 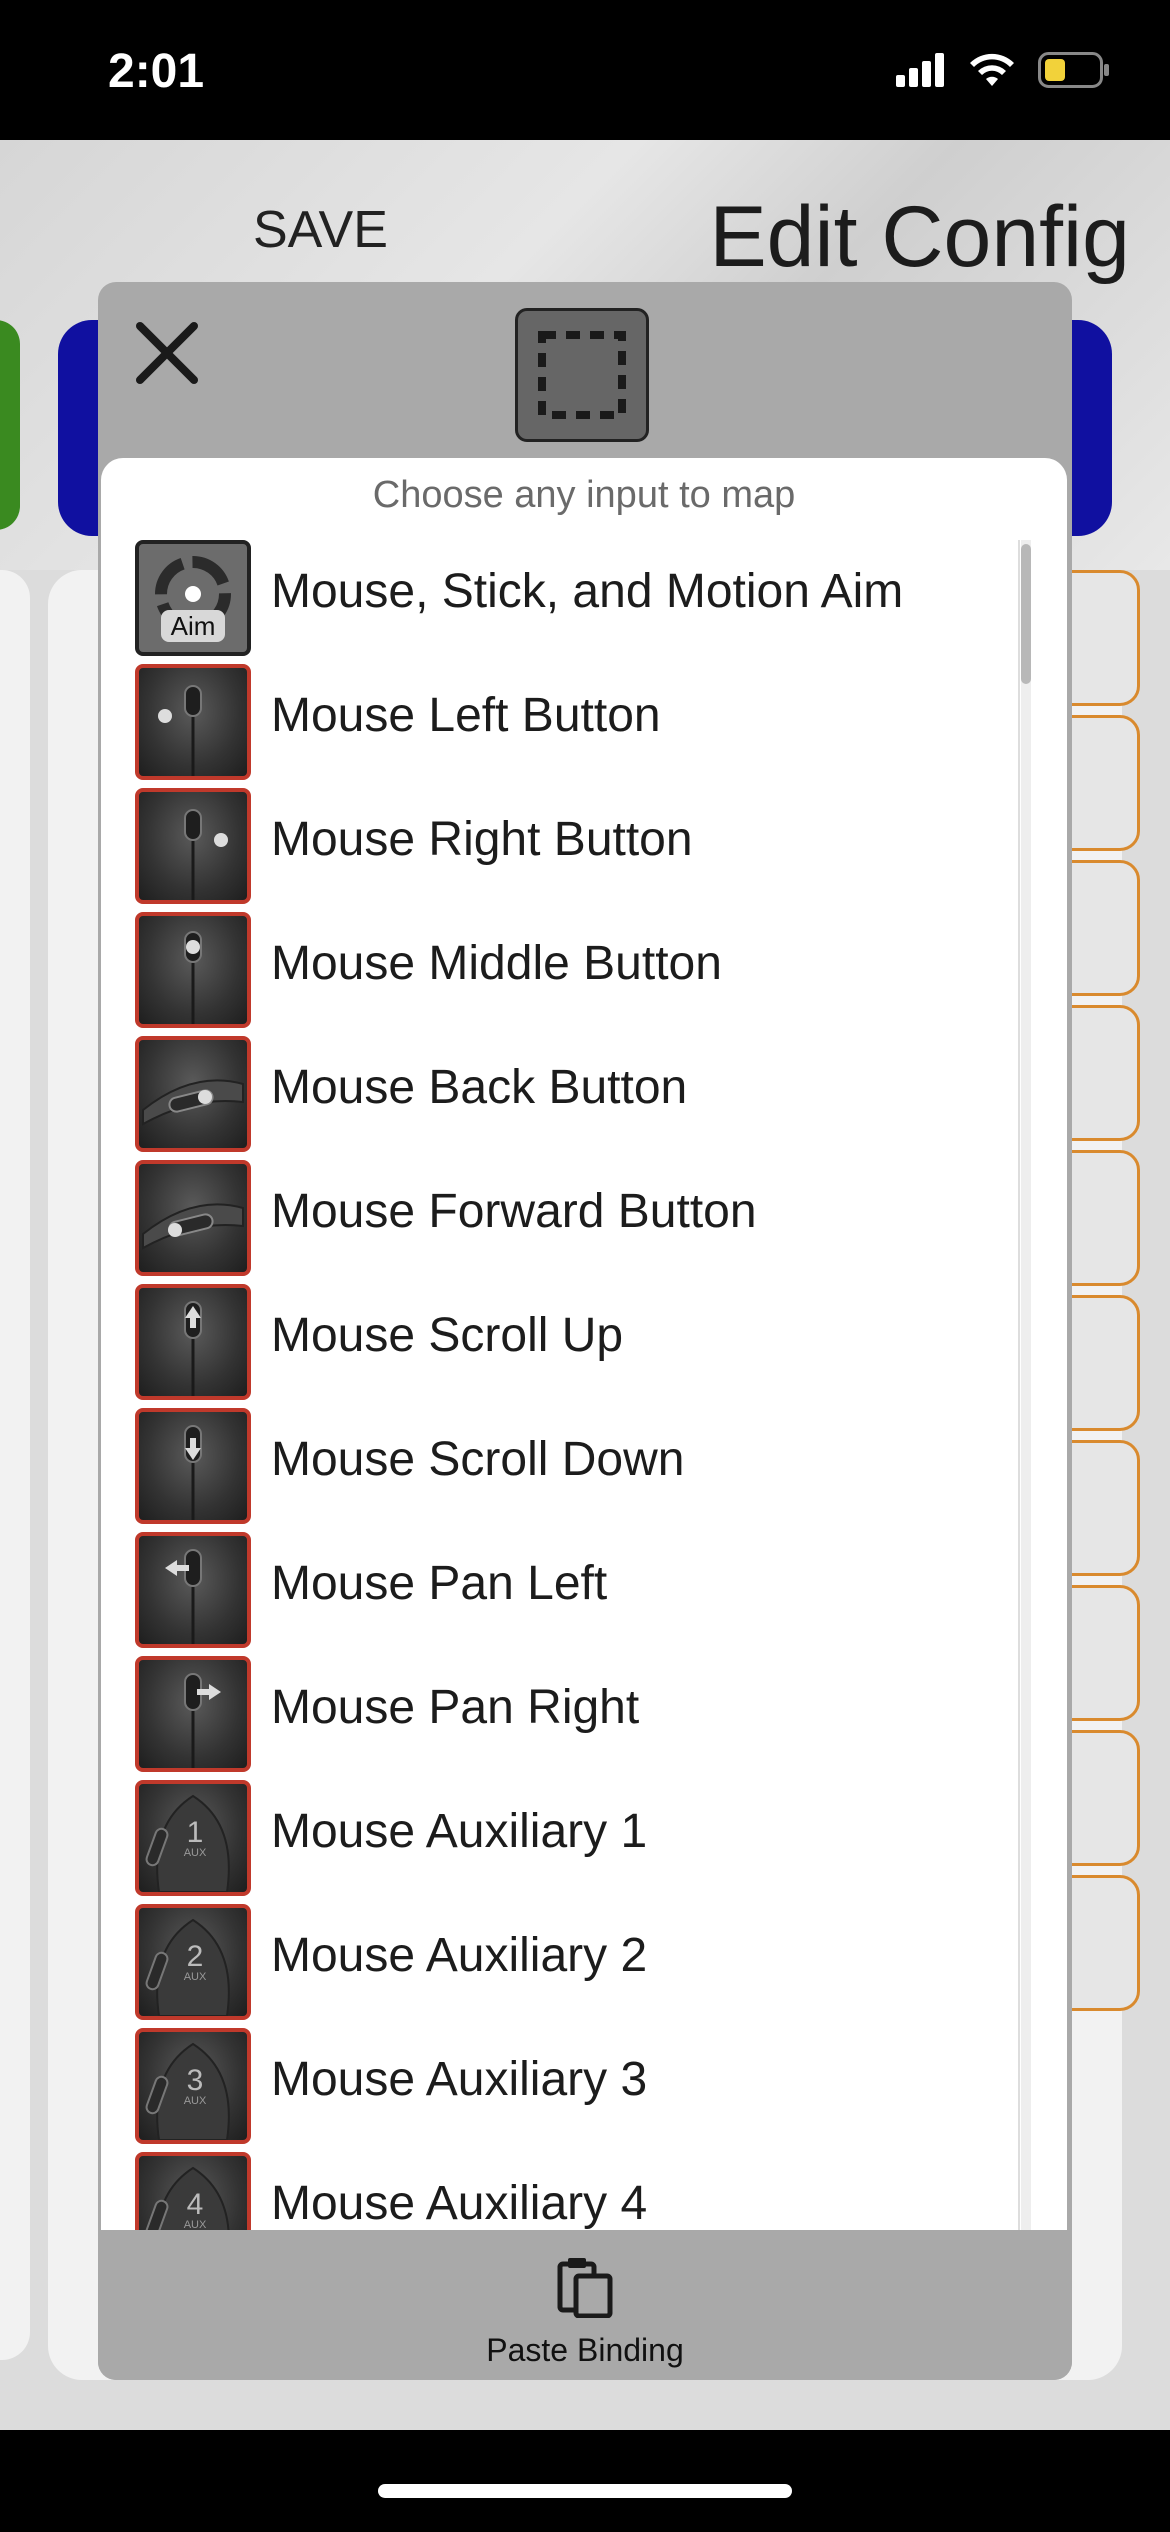 I want to click on list-item: Mouse Right Button, so click(x=575, y=850).